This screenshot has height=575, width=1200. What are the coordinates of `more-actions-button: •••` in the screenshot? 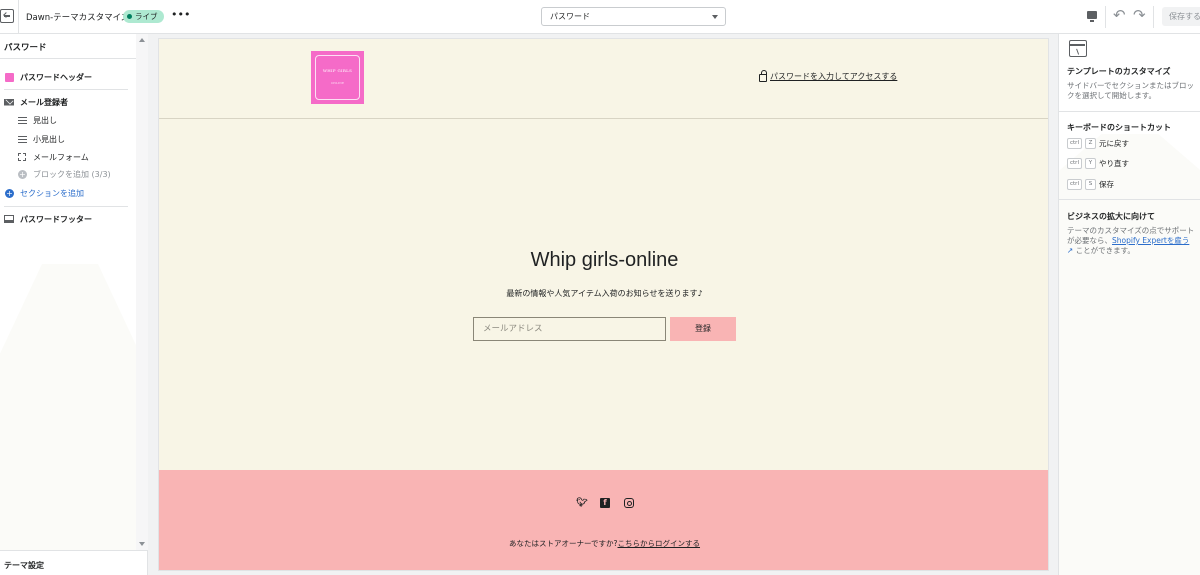 It's located at (180, 14).